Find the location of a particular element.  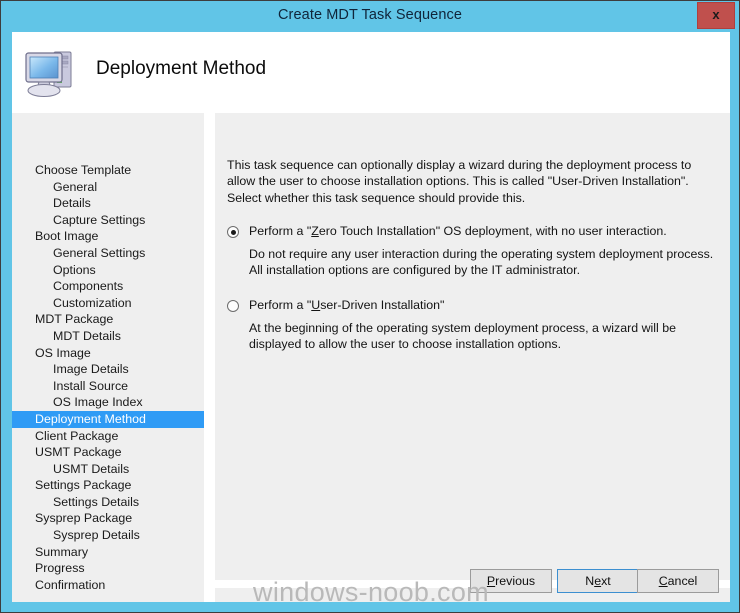

radio-user-driven-label: Perform a "User-Driven Installation" is located at coordinates (346, 305).